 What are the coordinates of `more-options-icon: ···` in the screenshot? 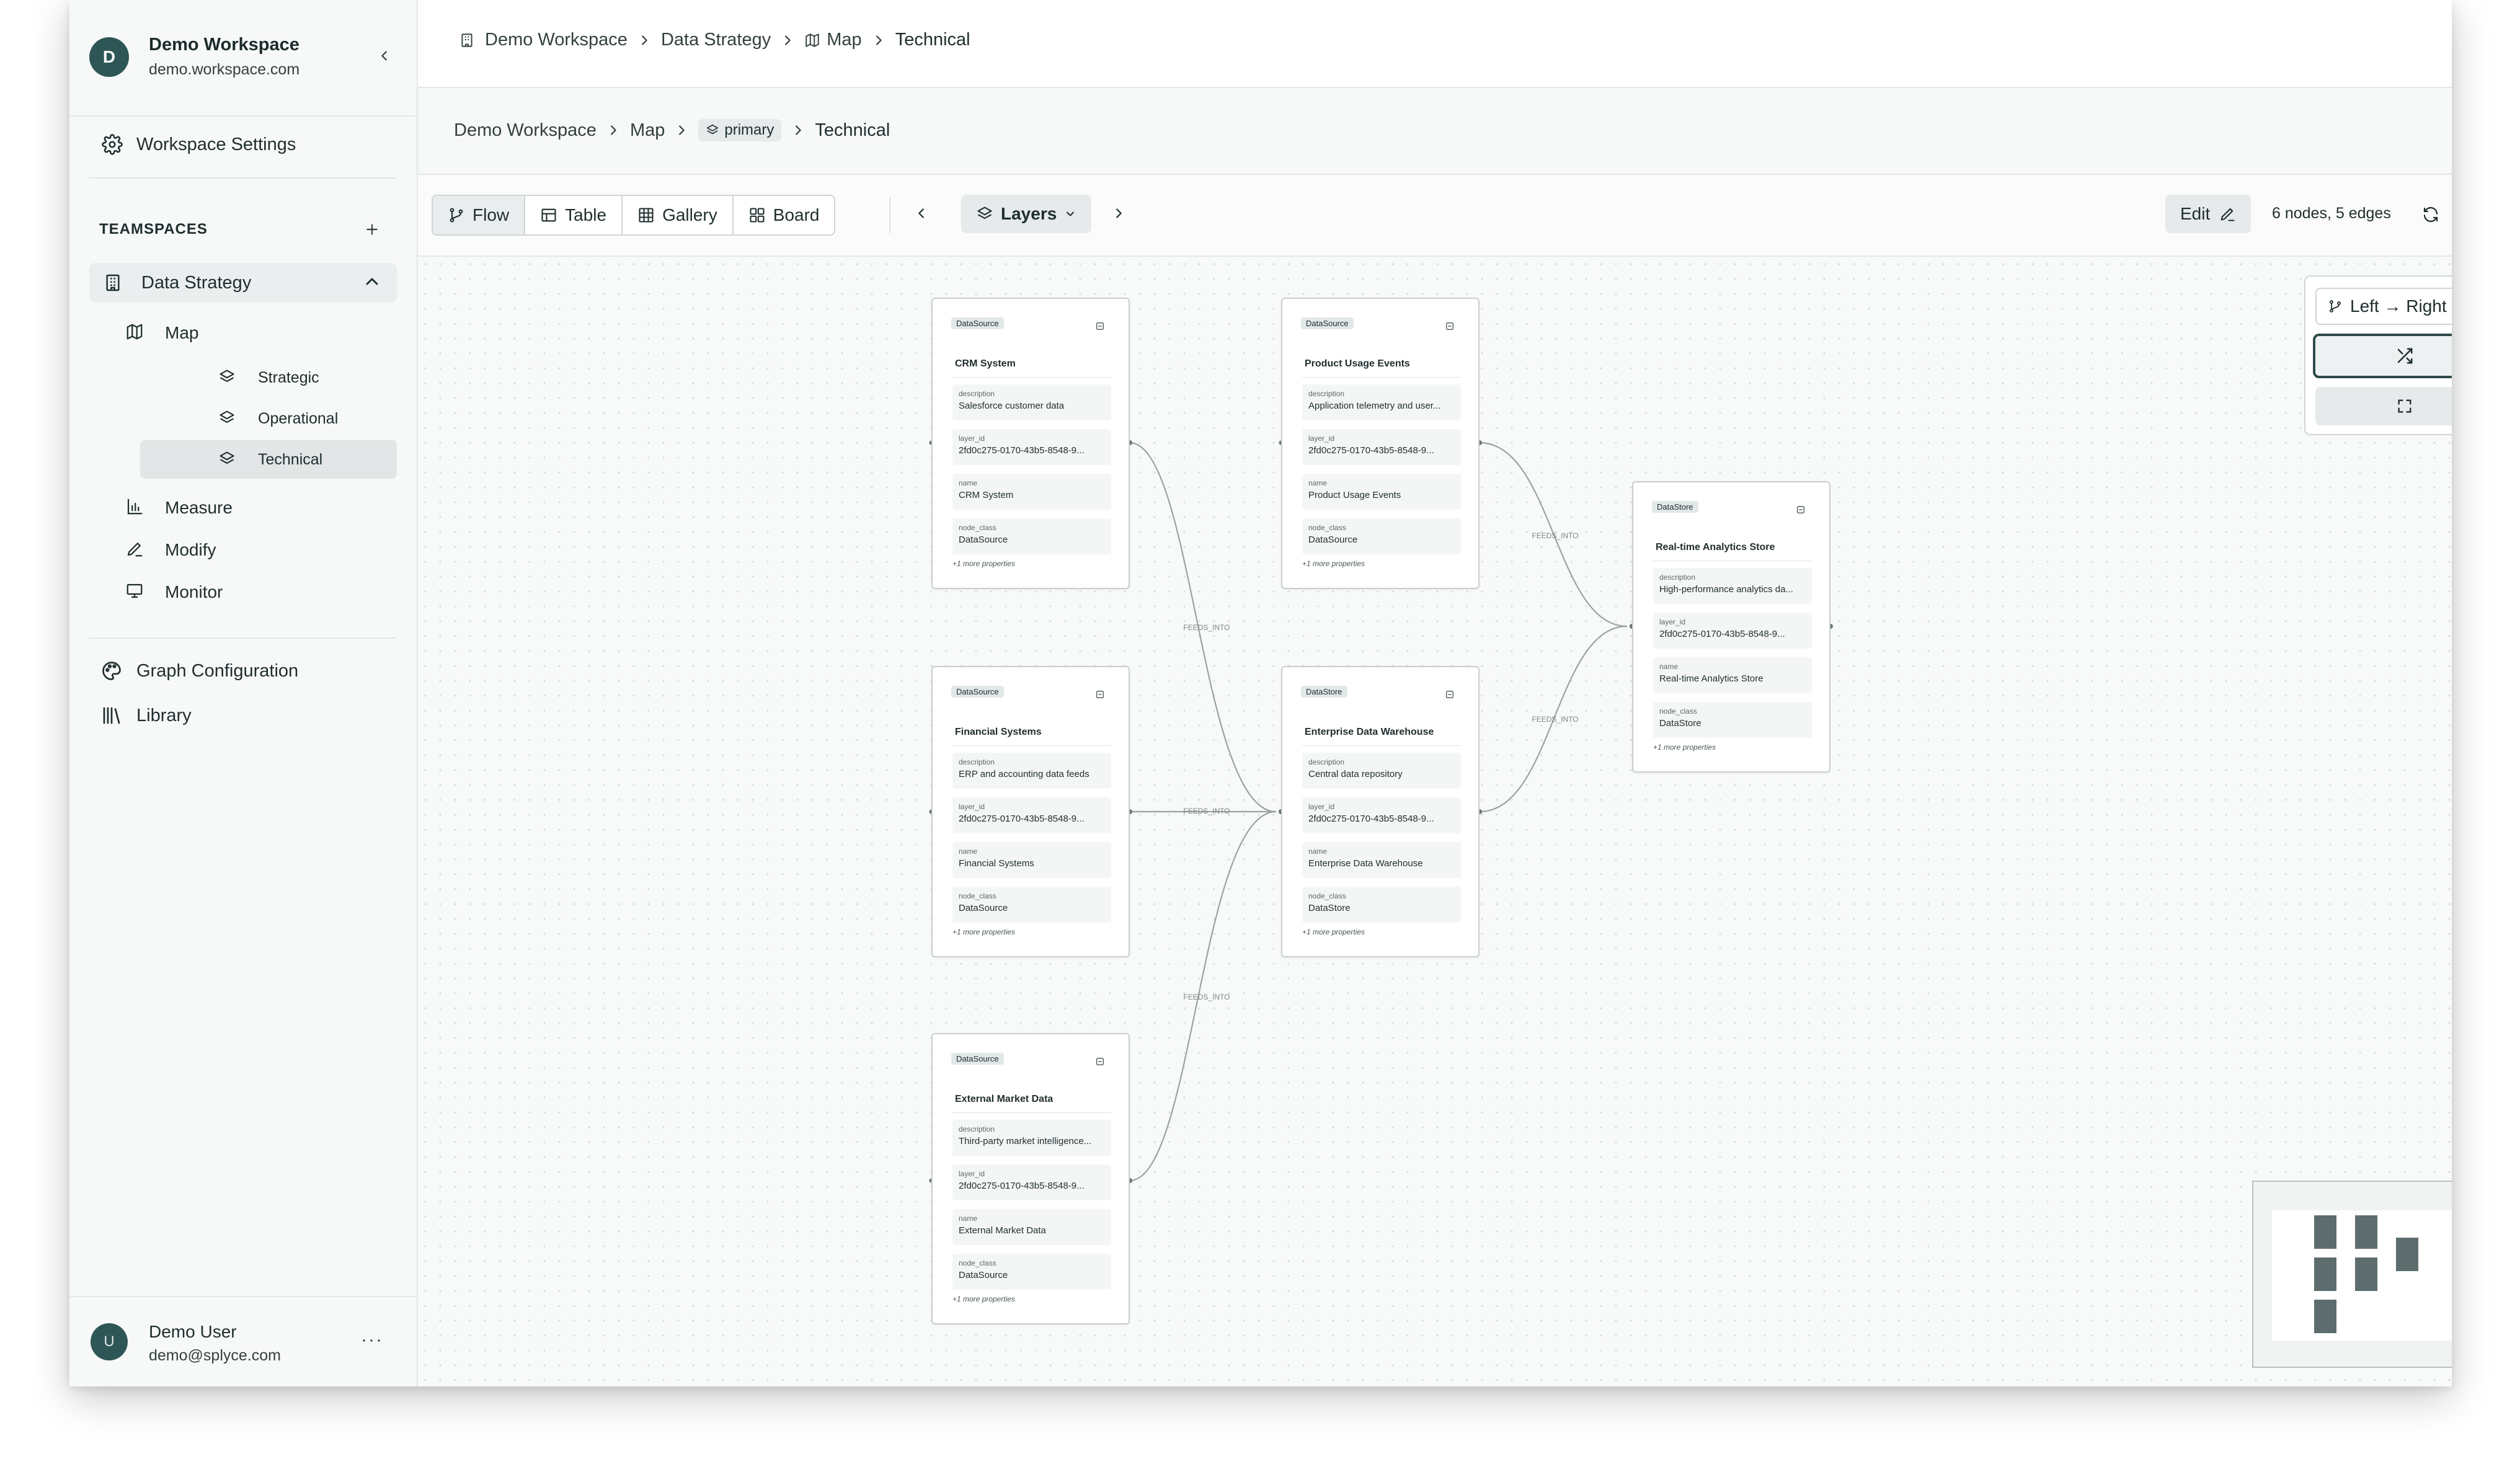 It's located at (372, 1340).